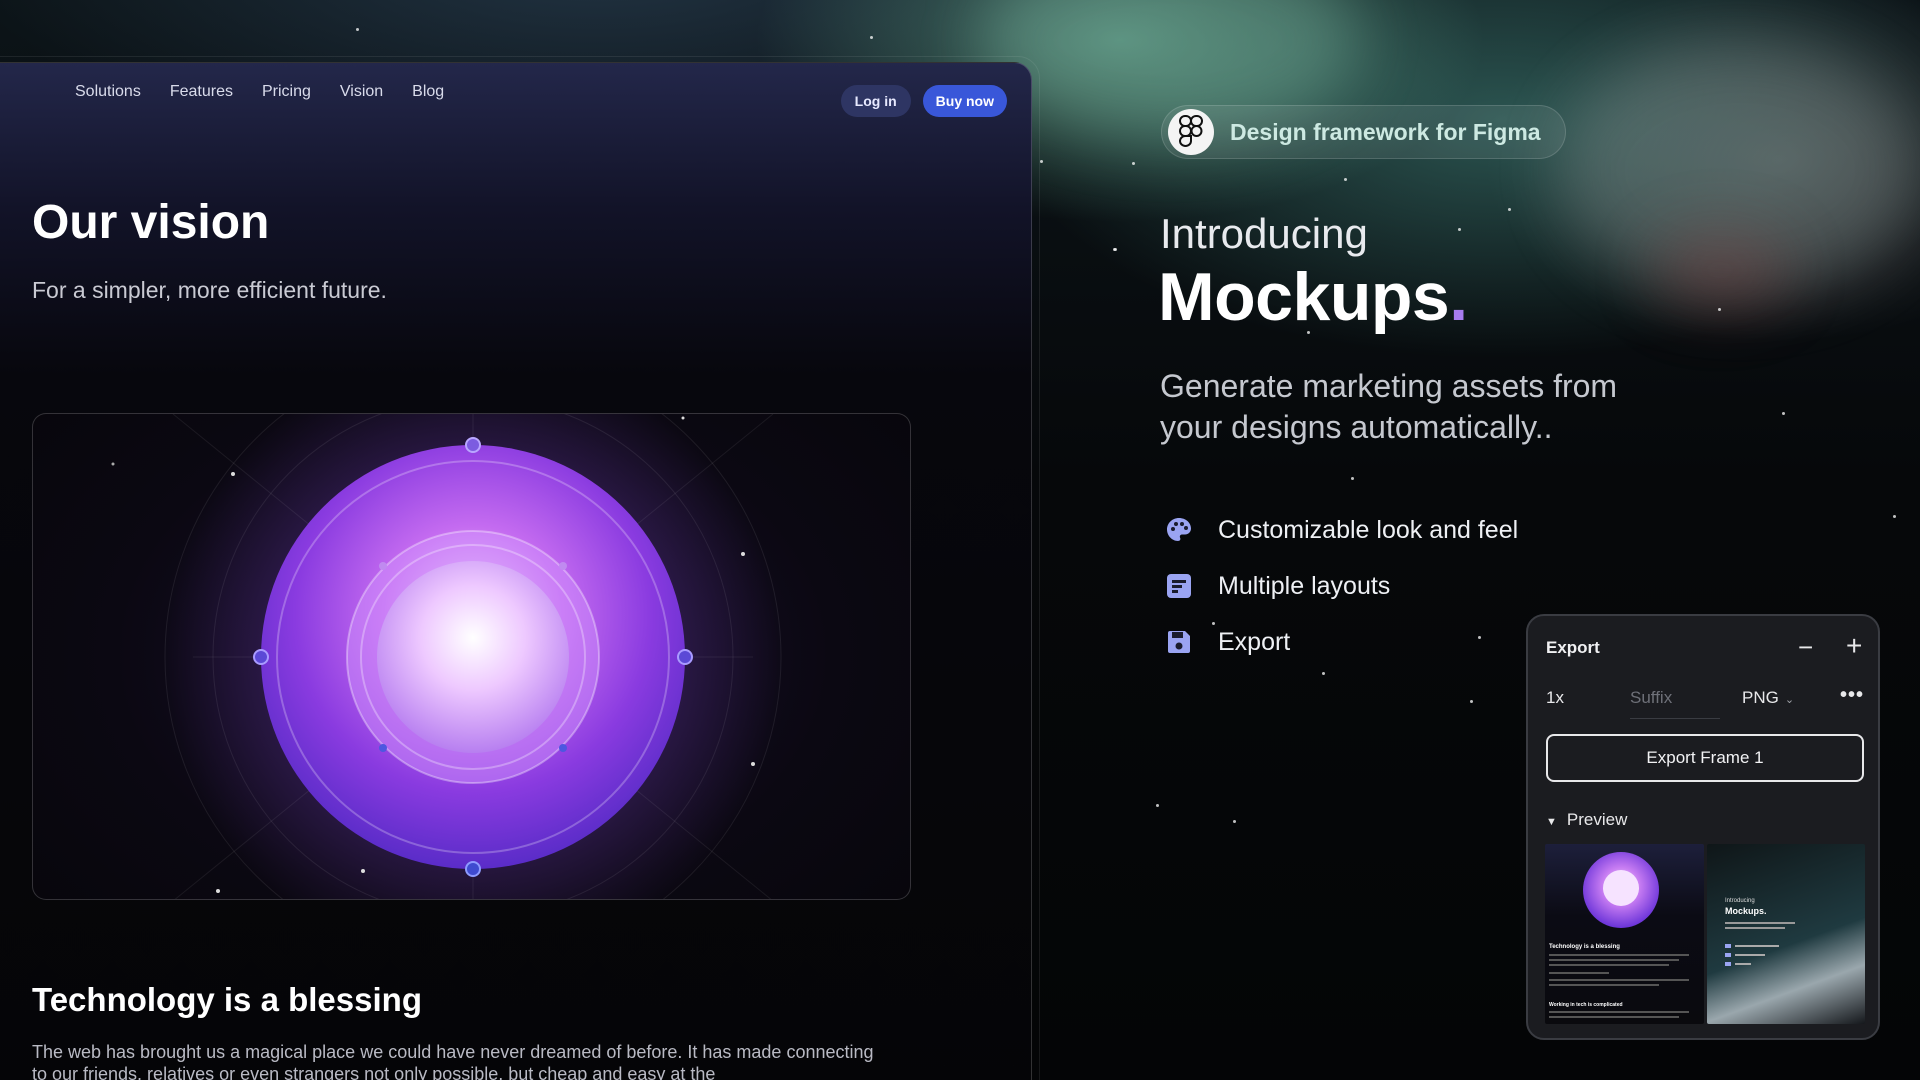 Image resolution: width=1920 pixels, height=1080 pixels. I want to click on scale-select: 1x, so click(1555, 698).